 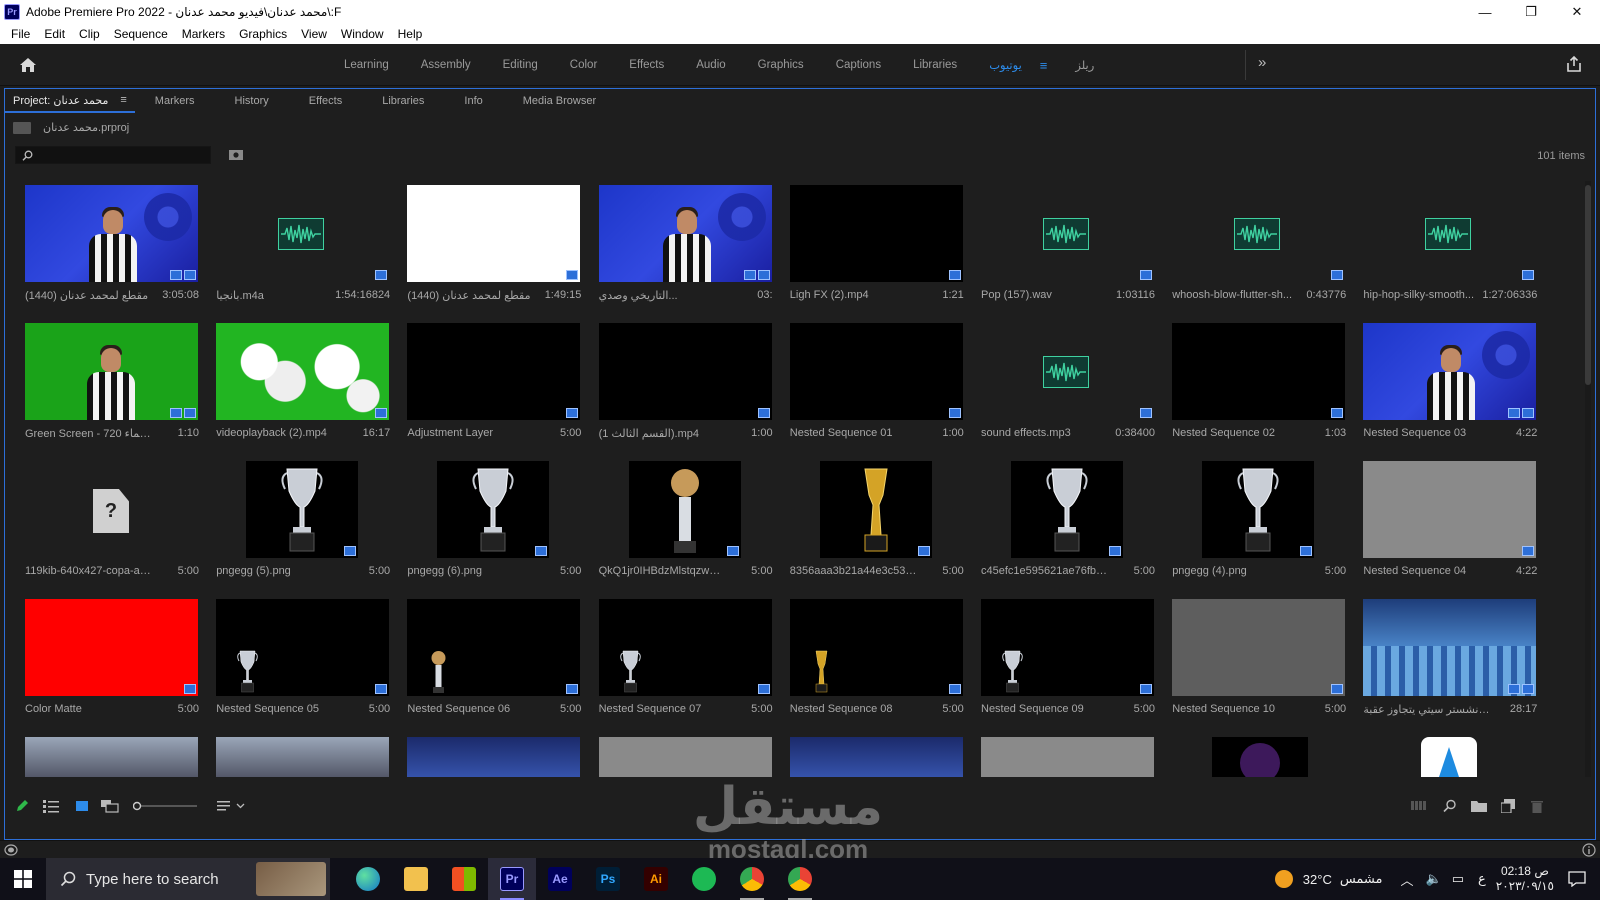 I want to click on zoom-slider, so click(x=166, y=806).